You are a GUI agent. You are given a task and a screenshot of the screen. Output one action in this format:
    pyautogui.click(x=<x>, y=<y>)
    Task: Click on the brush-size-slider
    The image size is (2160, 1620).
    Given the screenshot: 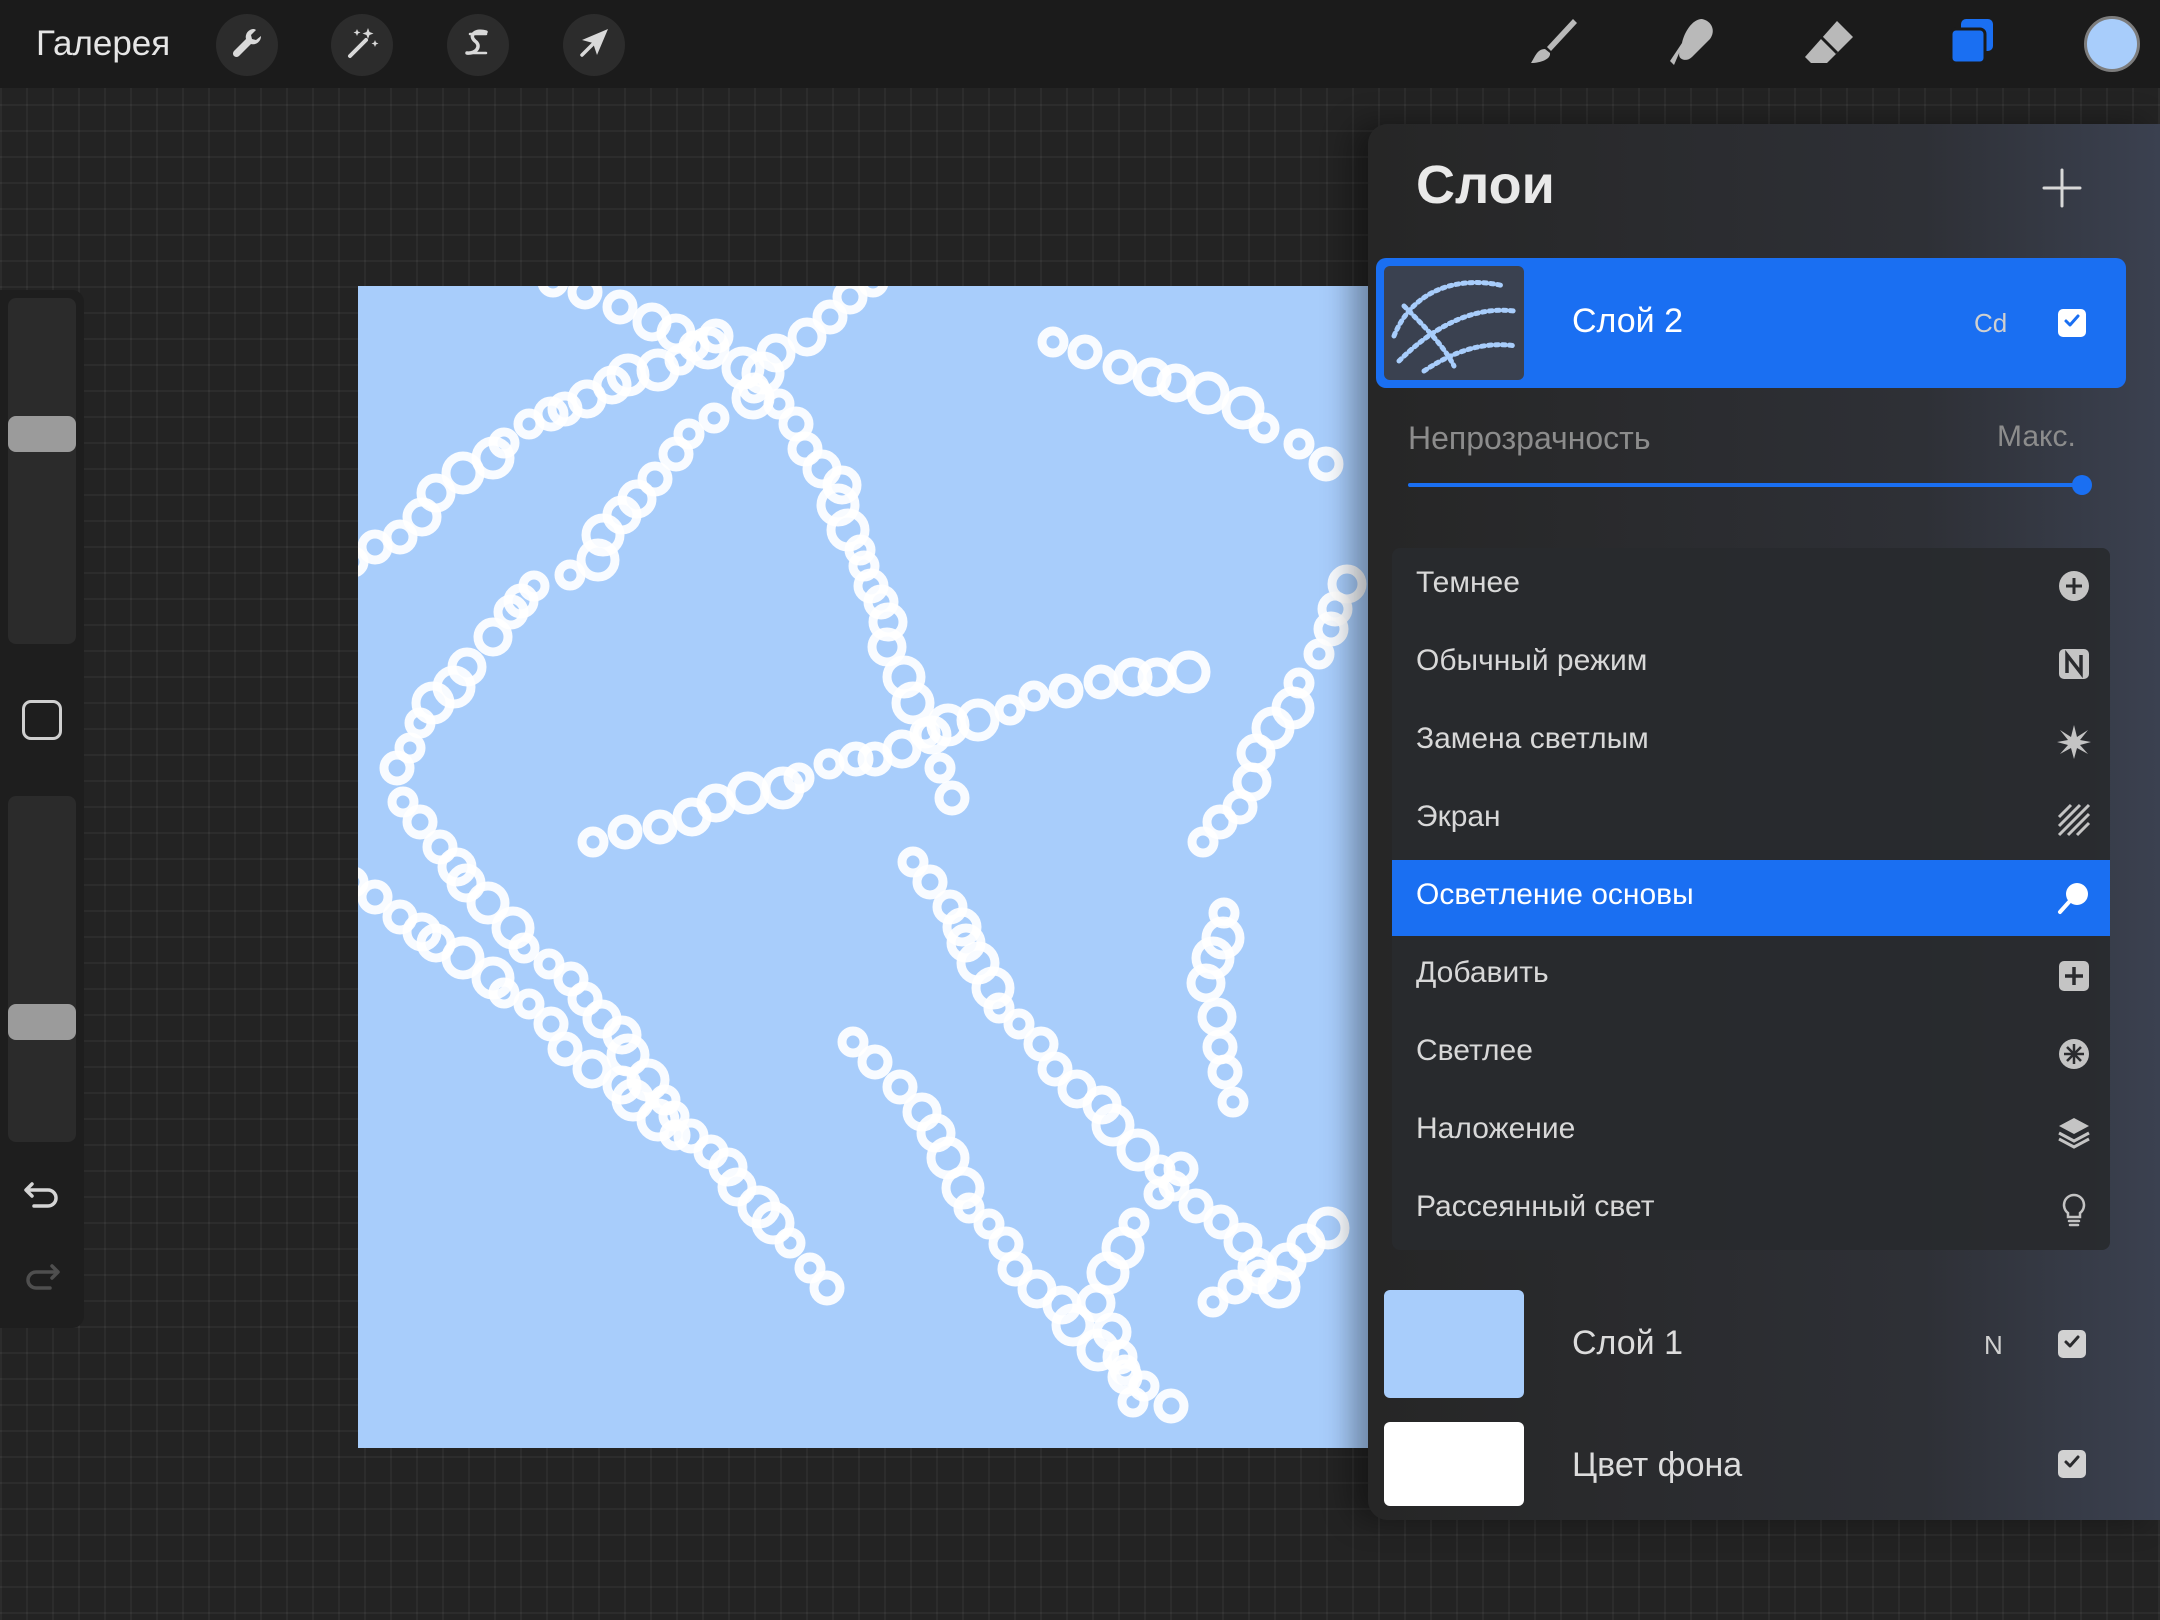 What is the action you would take?
    pyautogui.click(x=42, y=471)
    